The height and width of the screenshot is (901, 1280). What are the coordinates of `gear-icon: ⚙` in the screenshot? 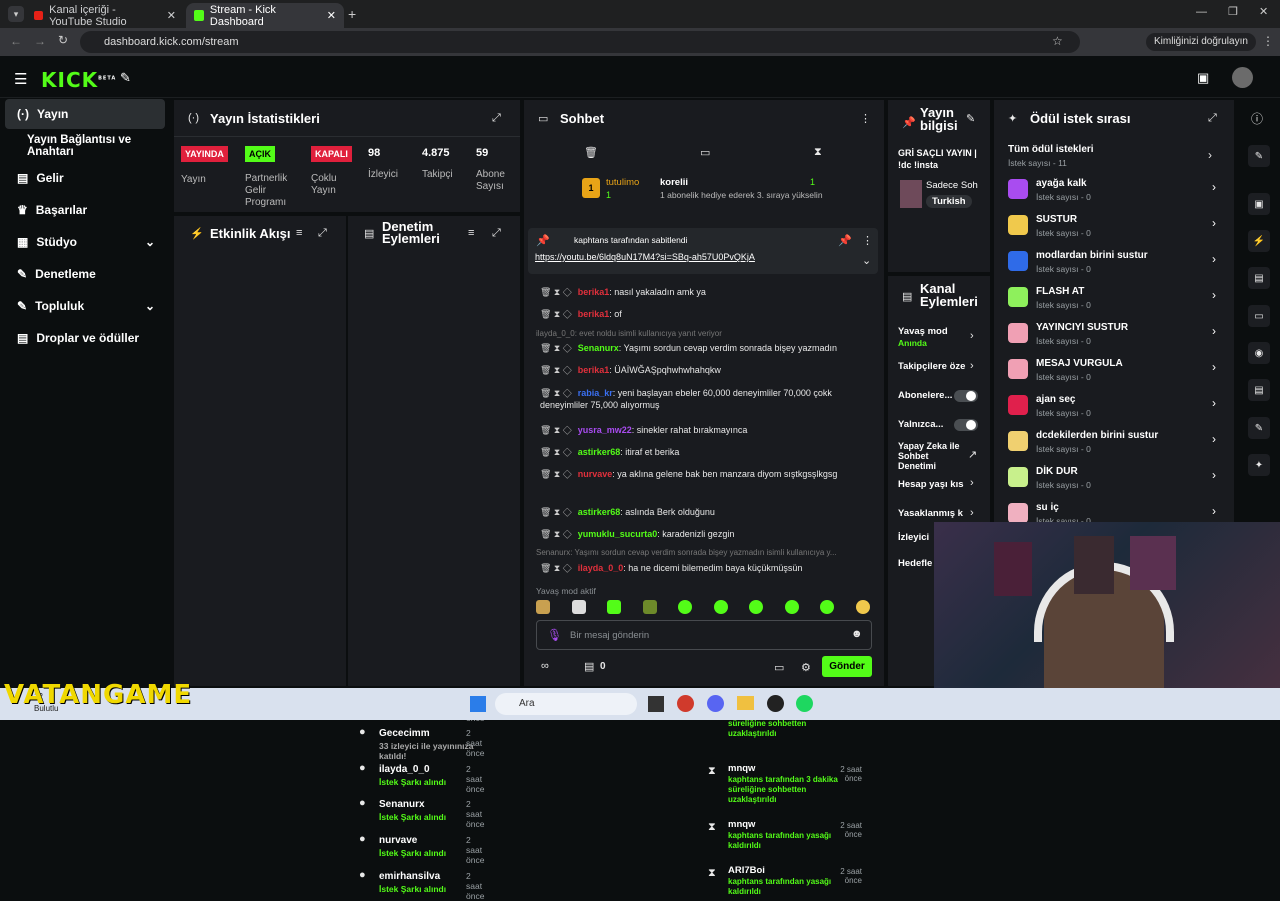 It's located at (806, 667).